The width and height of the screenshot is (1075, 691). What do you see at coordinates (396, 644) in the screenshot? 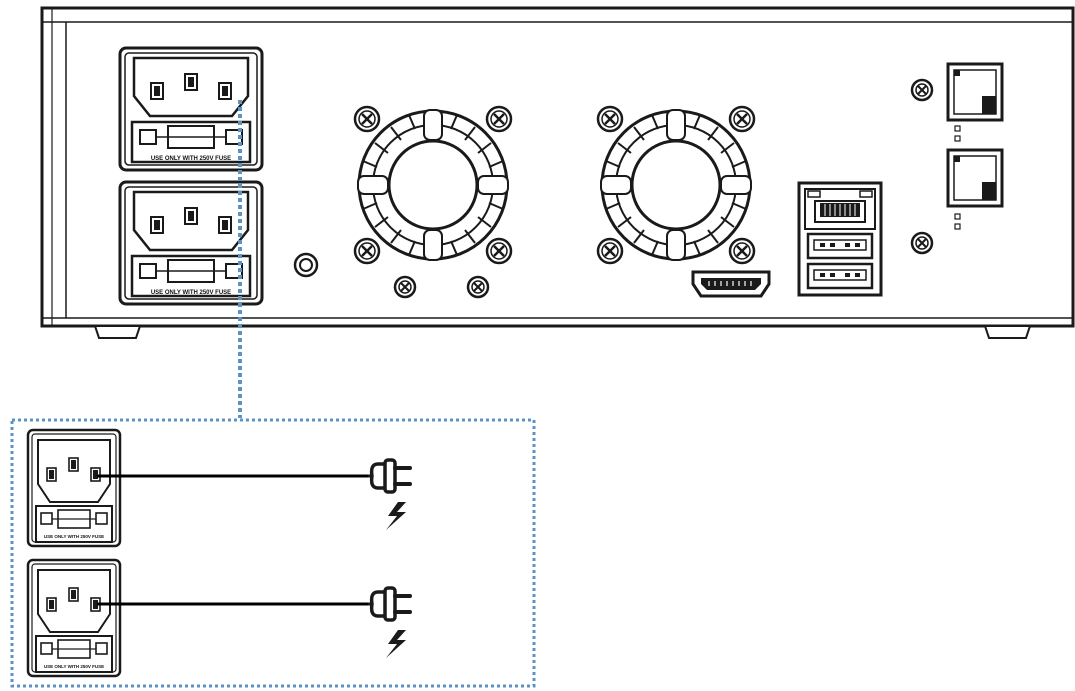
I see `lightning-2-icon` at bounding box center [396, 644].